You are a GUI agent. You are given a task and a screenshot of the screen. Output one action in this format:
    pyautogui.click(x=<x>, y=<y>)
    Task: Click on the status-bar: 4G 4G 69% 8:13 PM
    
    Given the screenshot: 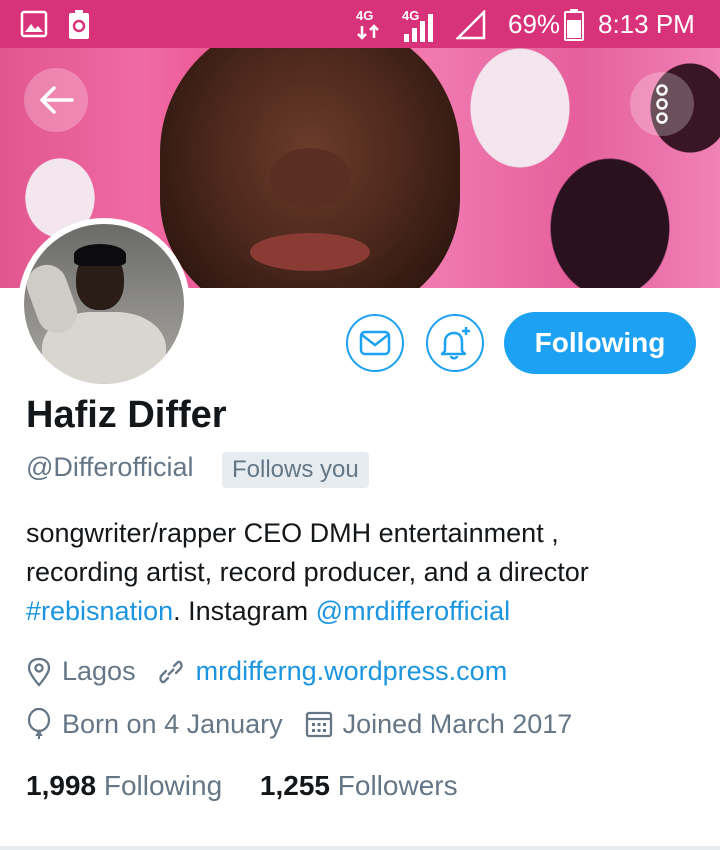 What is the action you would take?
    pyautogui.click(x=360, y=24)
    